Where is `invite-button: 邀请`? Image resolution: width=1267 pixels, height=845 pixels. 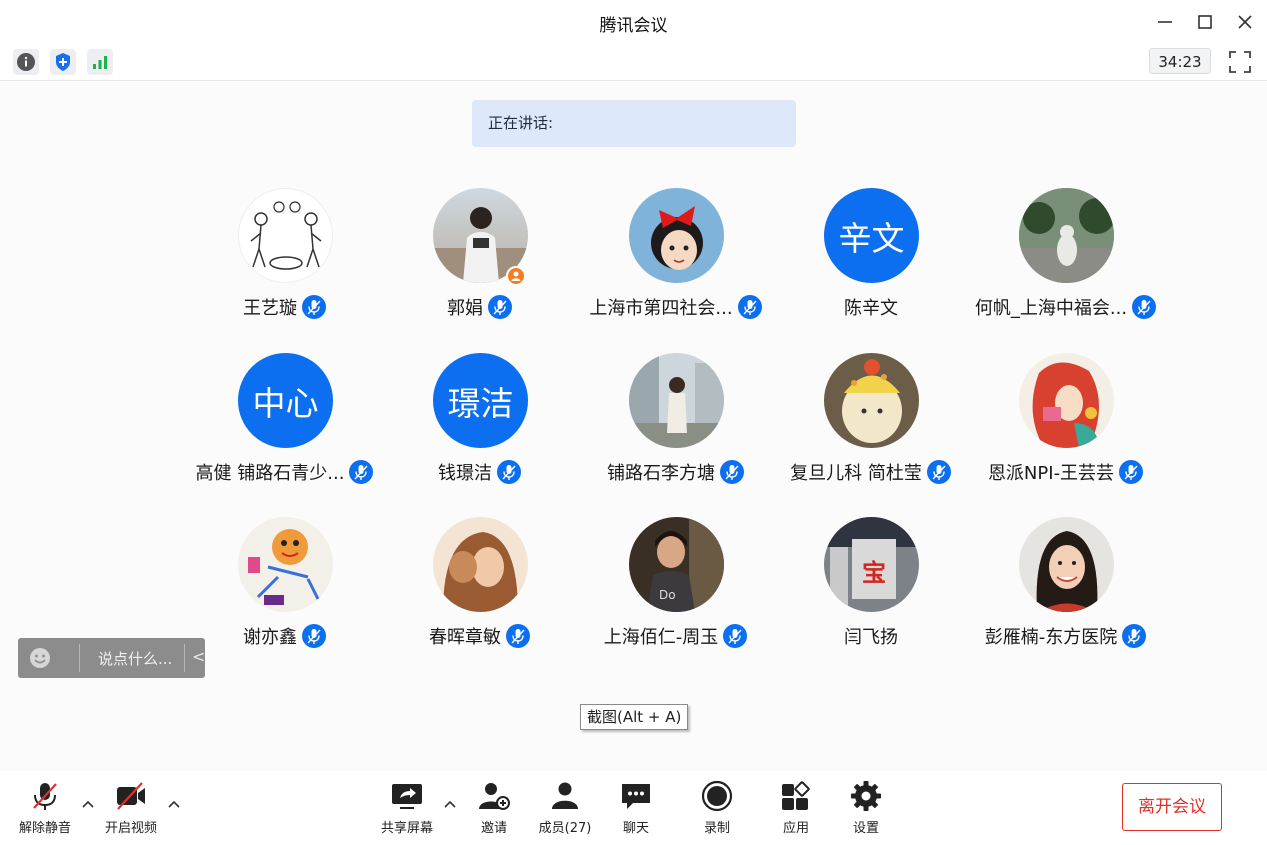 invite-button: 邀请 is located at coordinates (494, 807).